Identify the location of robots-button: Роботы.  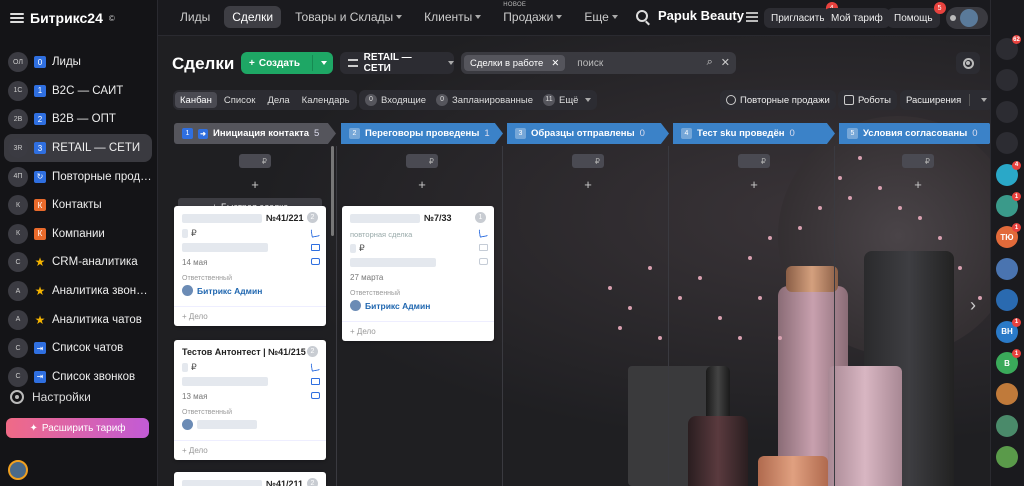
(867, 100).